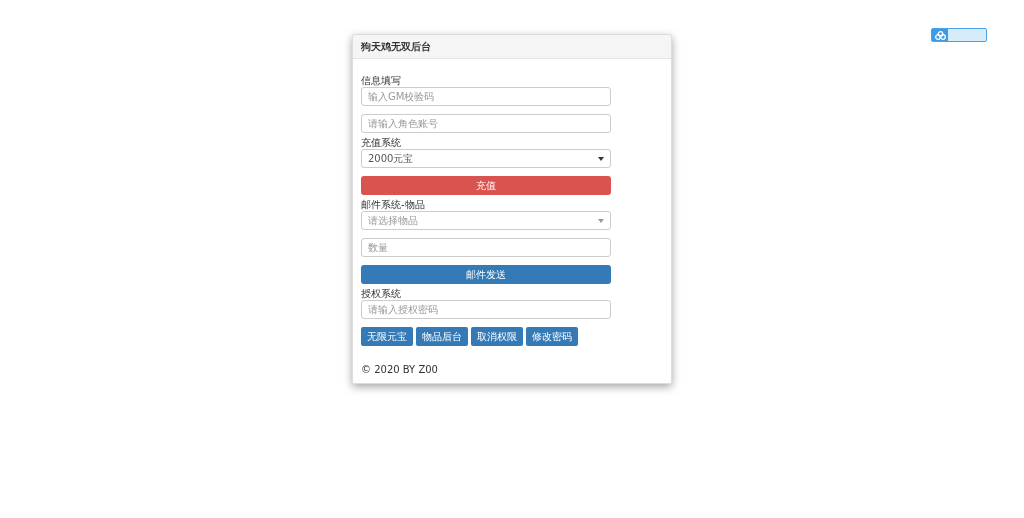 Image resolution: width=1024 pixels, height=518 pixels. I want to click on recharge-button: 充值, so click(486, 185).